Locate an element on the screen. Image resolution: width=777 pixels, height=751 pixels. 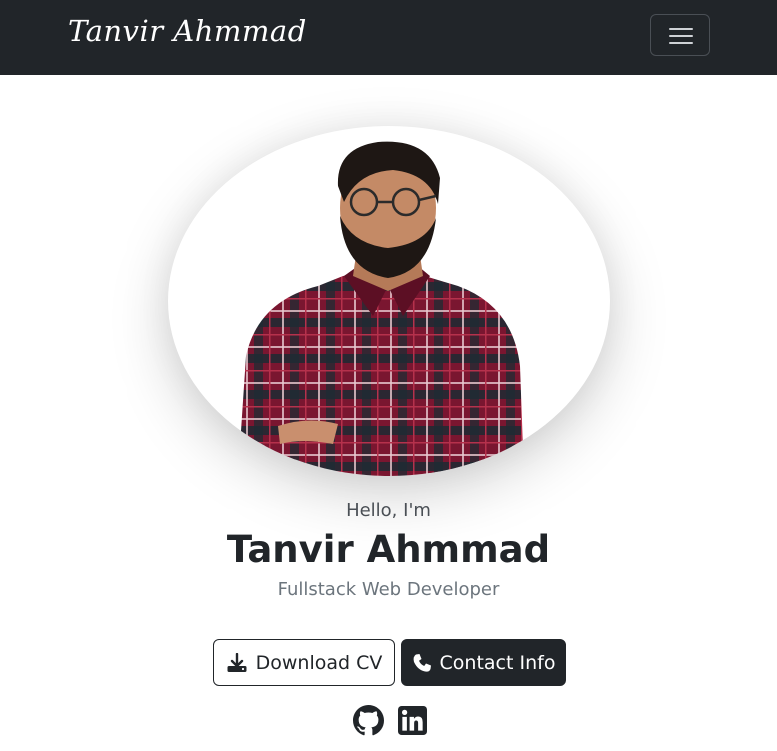
navbar-toggle-button is located at coordinates (680, 35).